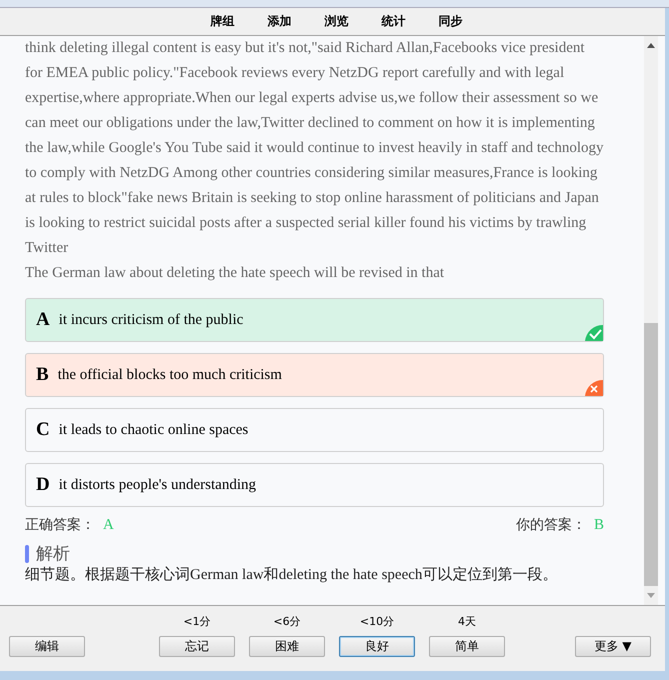  I want to click on answer-option: B the official blocks too much criticism, so click(314, 375).